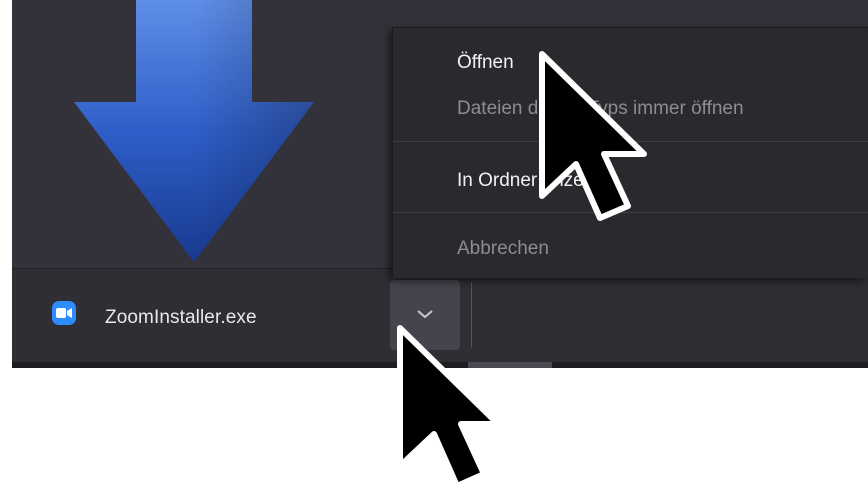 The image size is (868, 495). Describe the element at coordinates (64, 313) in the screenshot. I see `zoom-video-icon` at that location.